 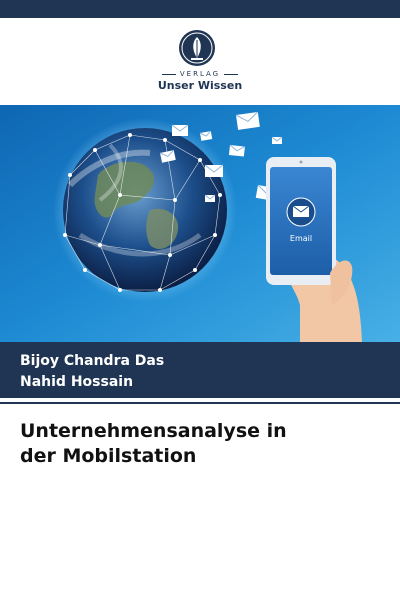 I want to click on author-name: Nahid Hossain, so click(x=77, y=382).